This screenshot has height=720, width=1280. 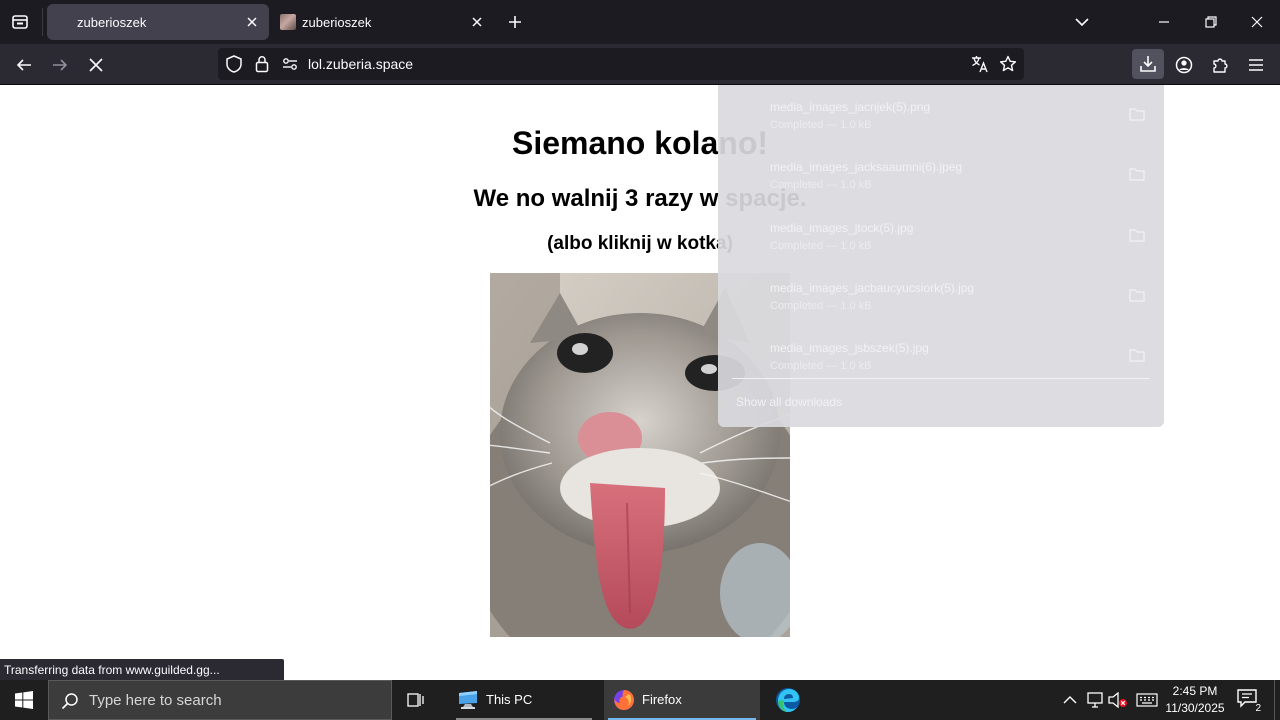 I want to click on show-all-downloads-link: Show all downloads, so click(x=789, y=402).